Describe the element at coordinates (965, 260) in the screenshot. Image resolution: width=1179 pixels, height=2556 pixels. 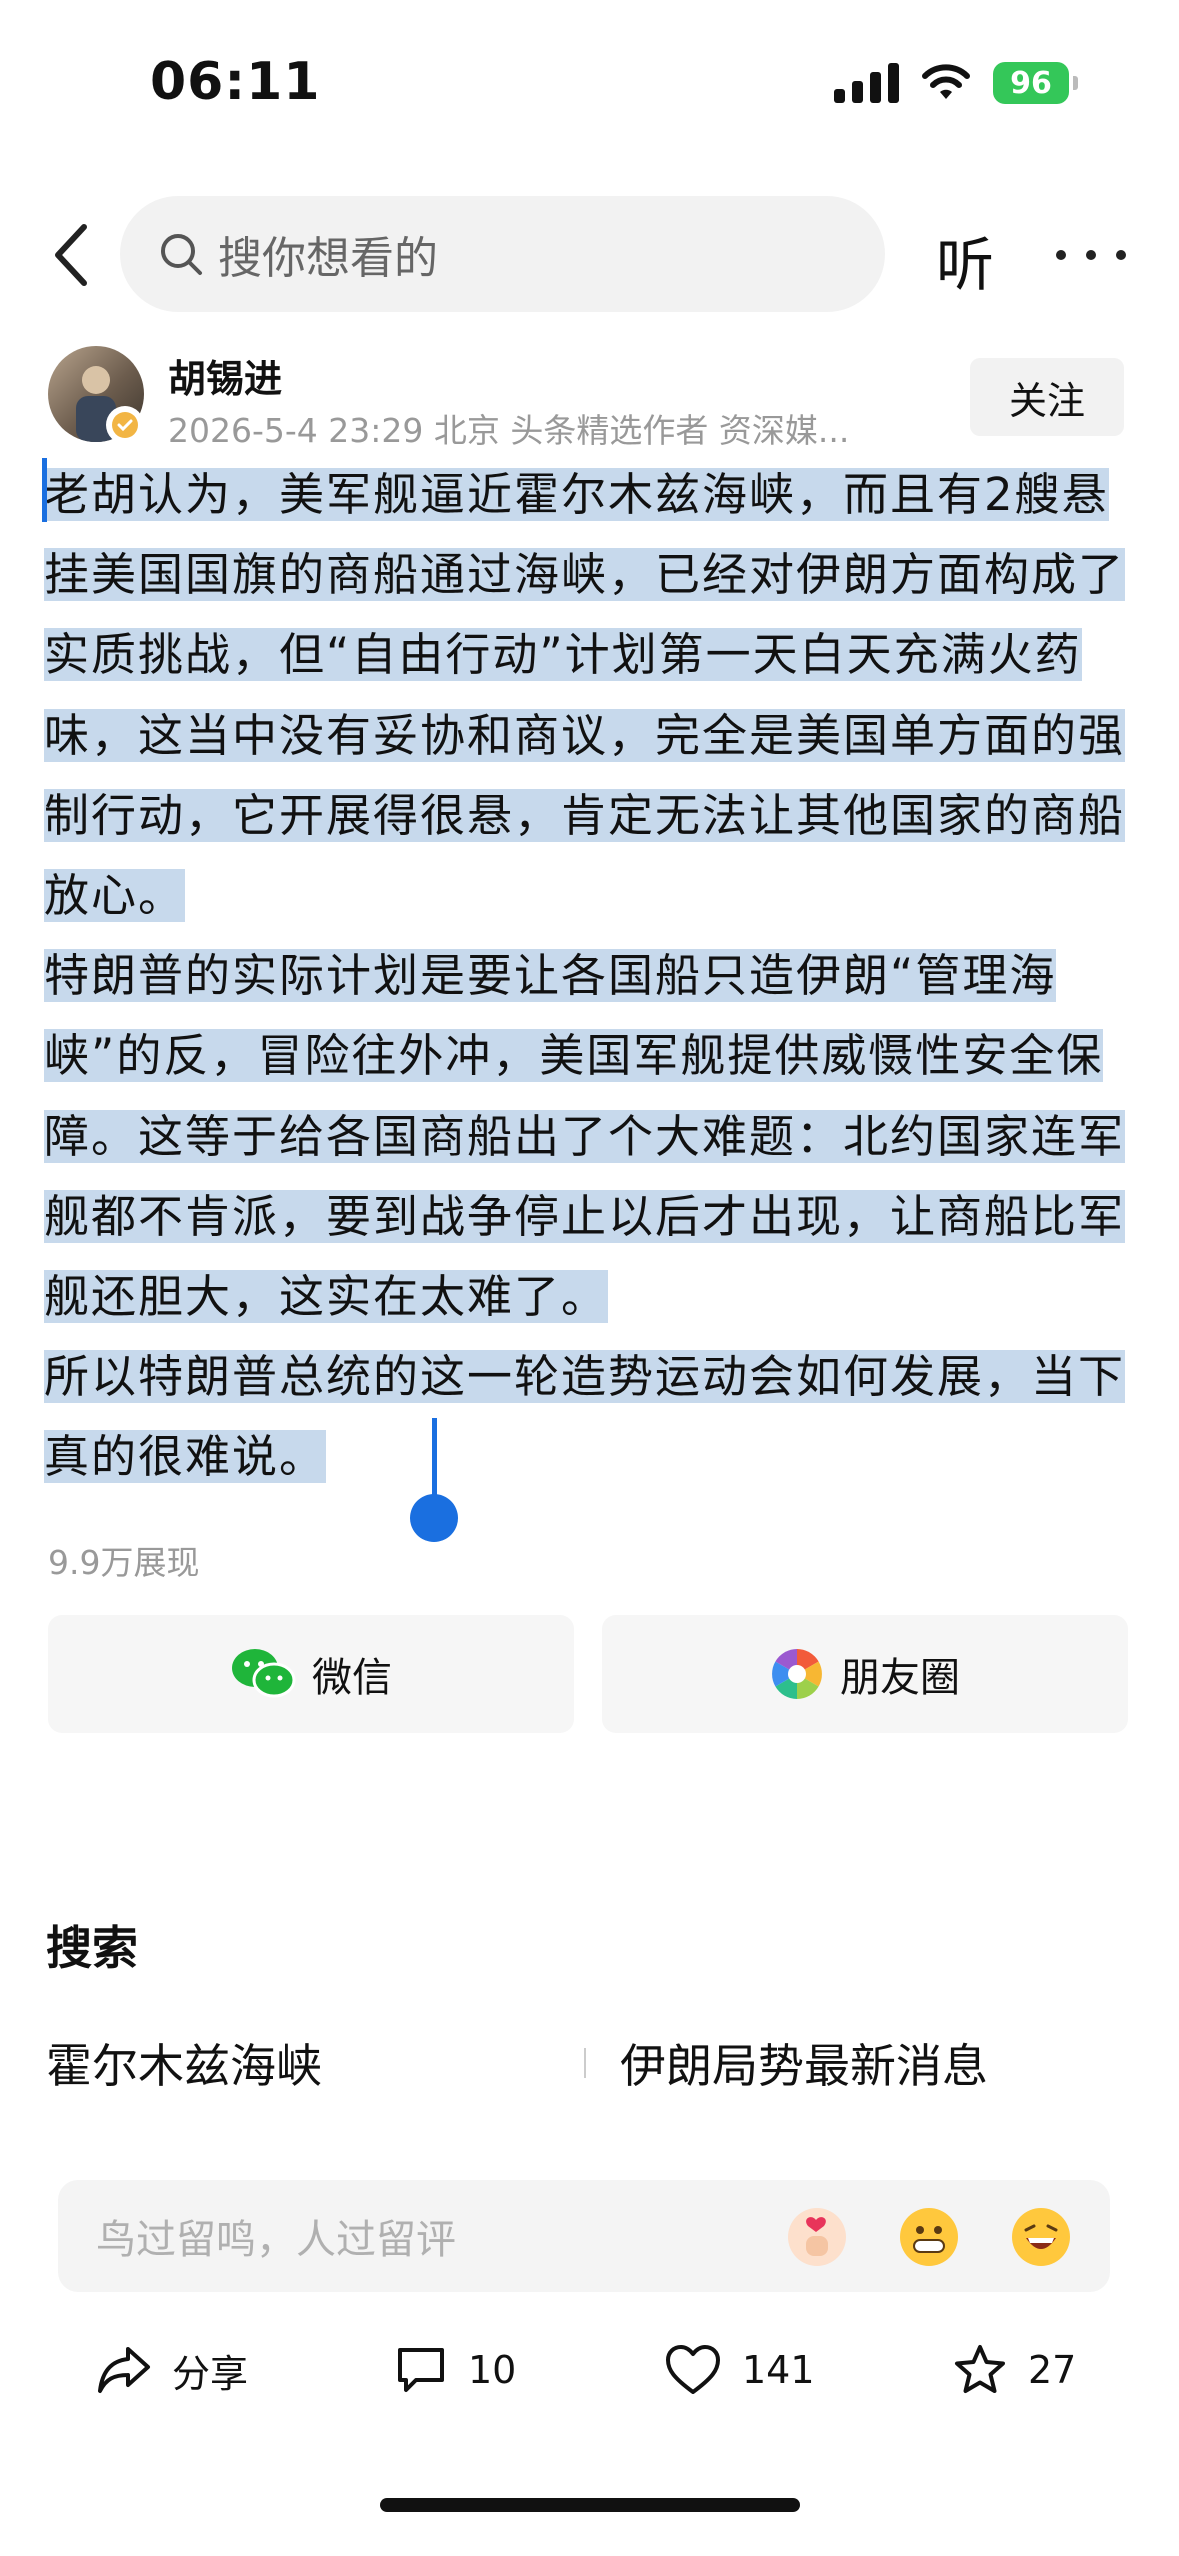
I see `listen-button: 听` at that location.